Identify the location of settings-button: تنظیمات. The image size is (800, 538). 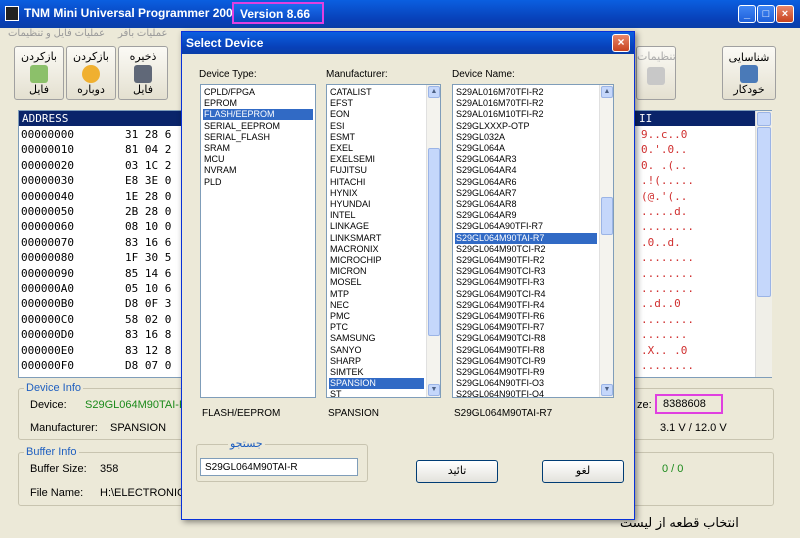
(656, 73).